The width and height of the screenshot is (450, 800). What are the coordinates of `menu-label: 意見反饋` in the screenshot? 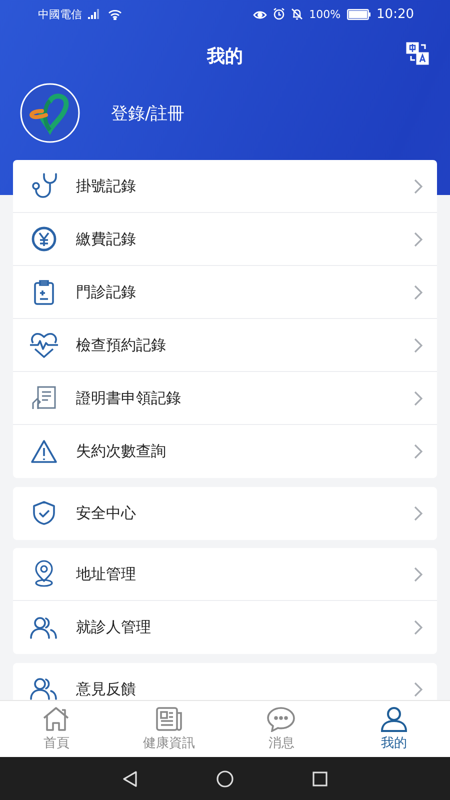 It's located at (106, 689).